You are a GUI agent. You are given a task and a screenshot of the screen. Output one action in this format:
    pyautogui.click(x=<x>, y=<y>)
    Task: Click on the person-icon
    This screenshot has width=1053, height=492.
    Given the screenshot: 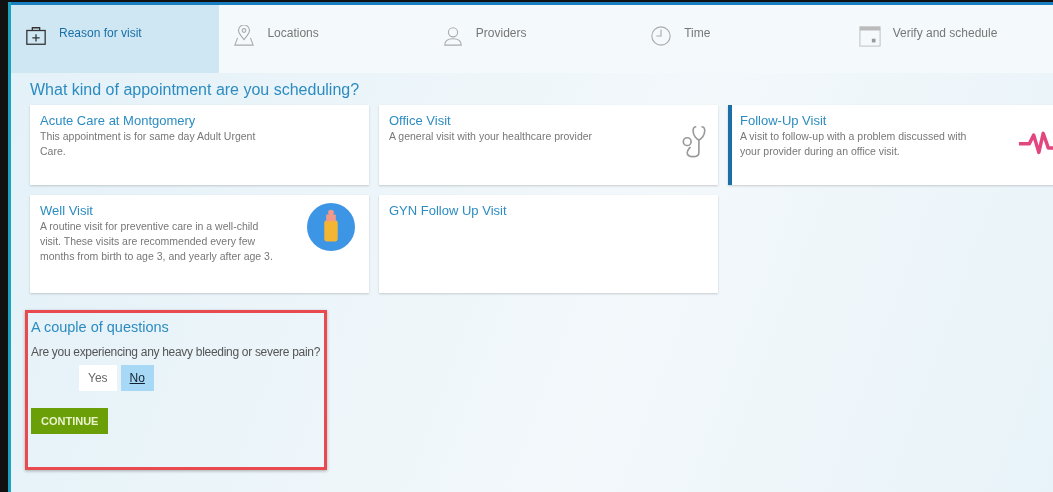 What is the action you would take?
    pyautogui.click(x=452, y=36)
    